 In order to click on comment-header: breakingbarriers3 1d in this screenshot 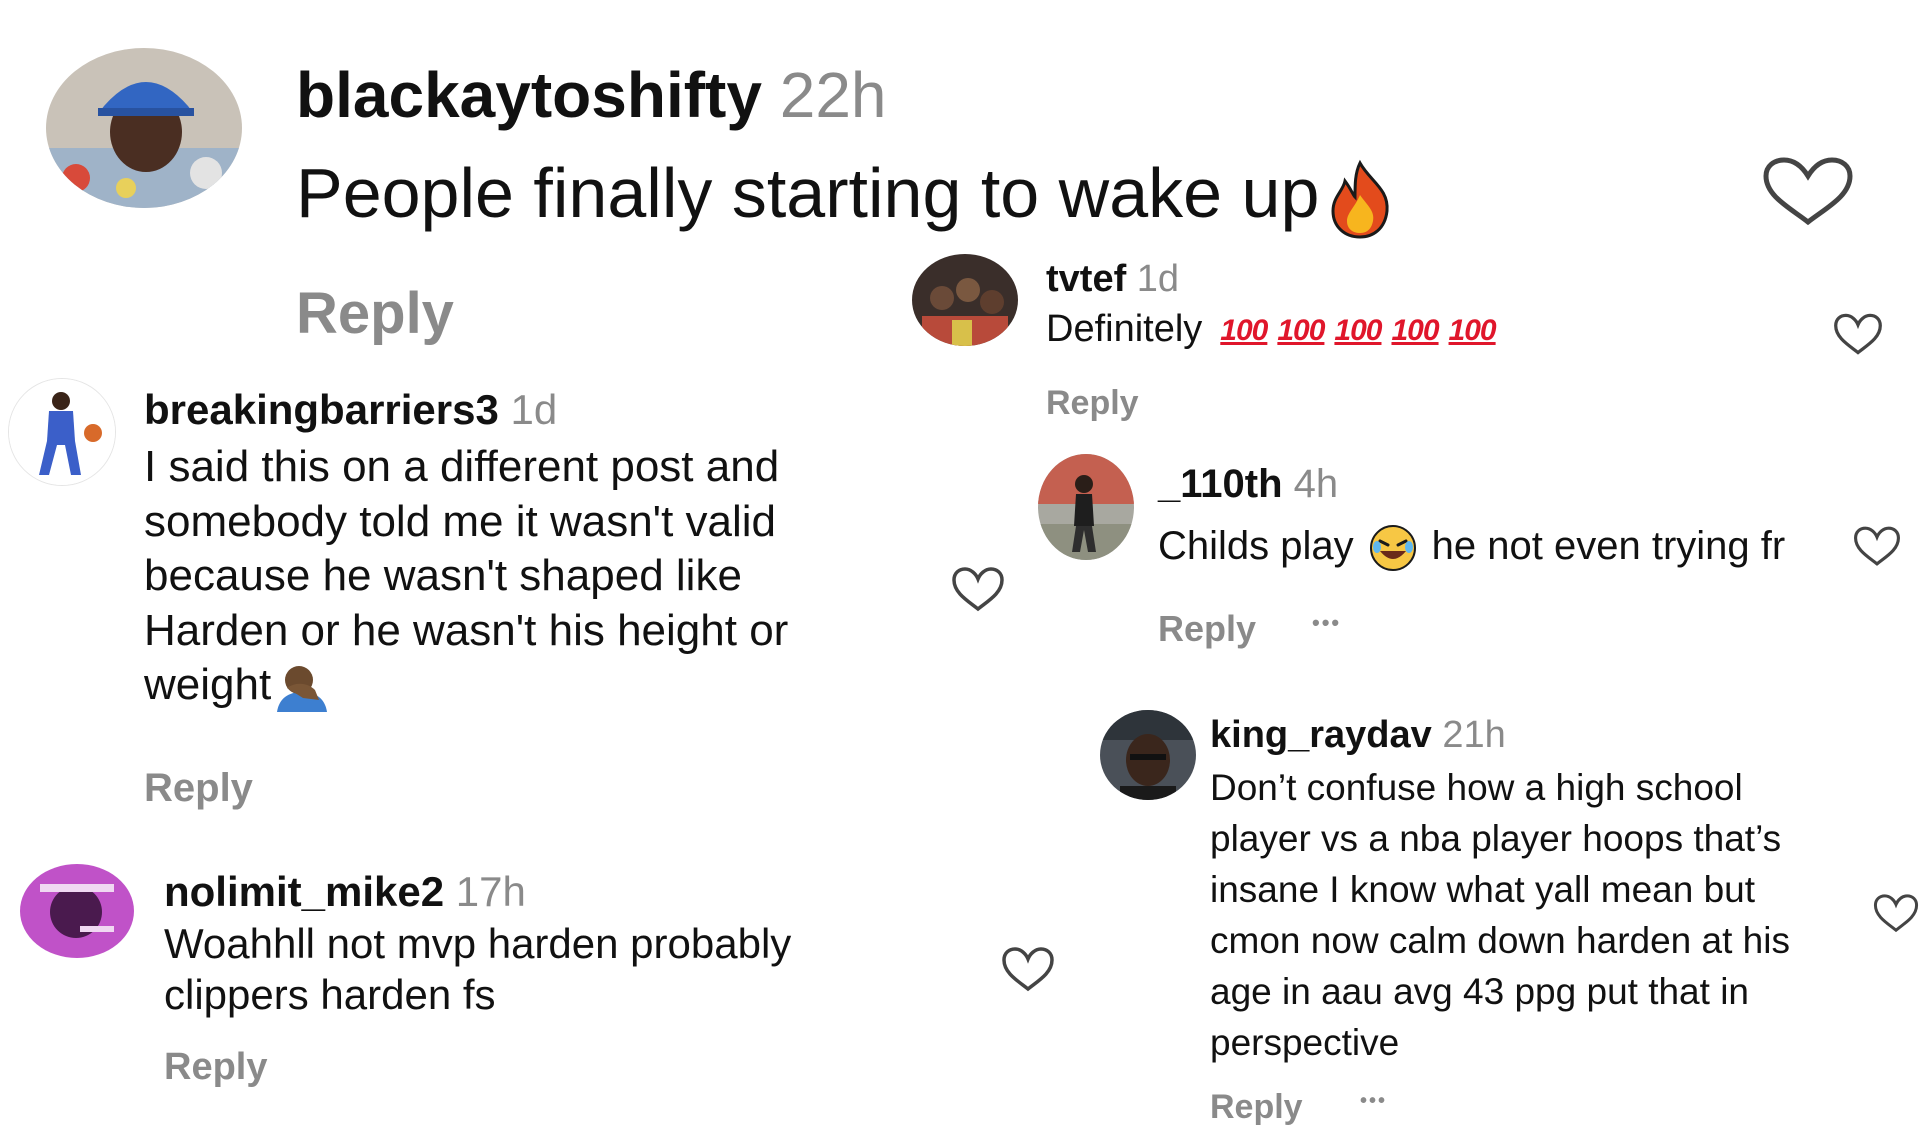, I will do `click(350, 410)`.